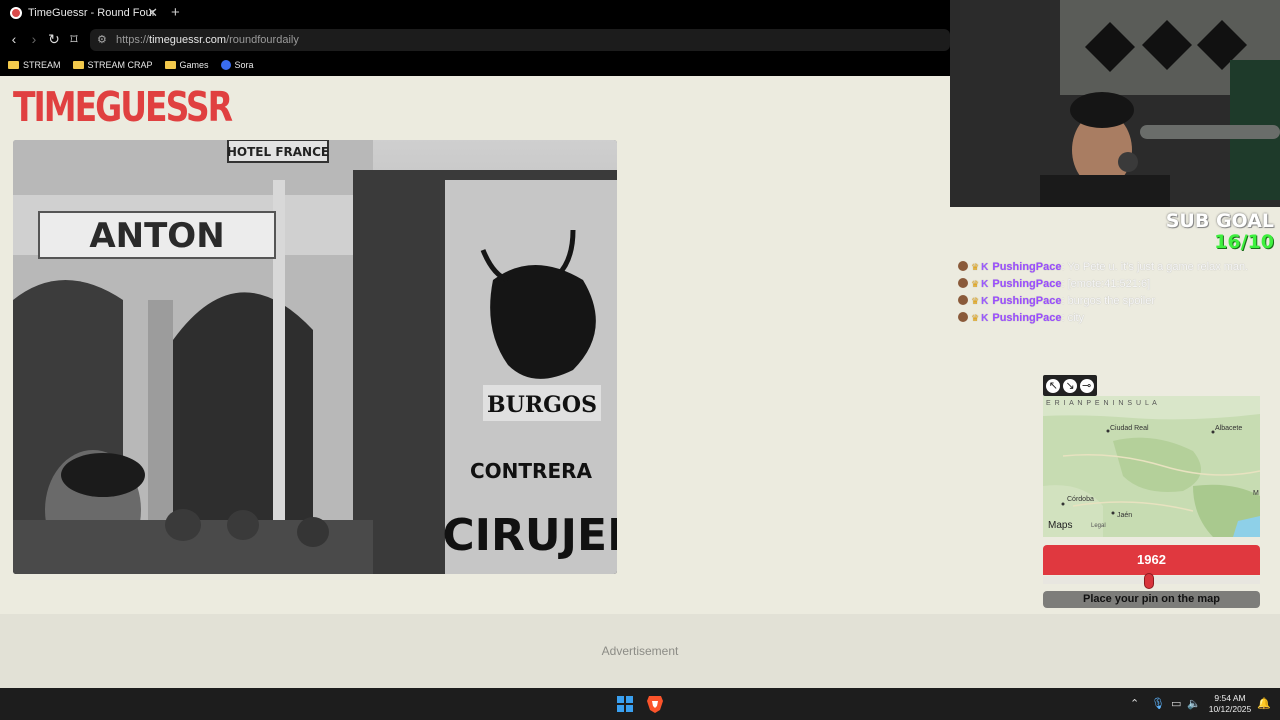  What do you see at coordinates (1134, 703) in the screenshot?
I see `tray-chevron-icon: ⌃` at bounding box center [1134, 703].